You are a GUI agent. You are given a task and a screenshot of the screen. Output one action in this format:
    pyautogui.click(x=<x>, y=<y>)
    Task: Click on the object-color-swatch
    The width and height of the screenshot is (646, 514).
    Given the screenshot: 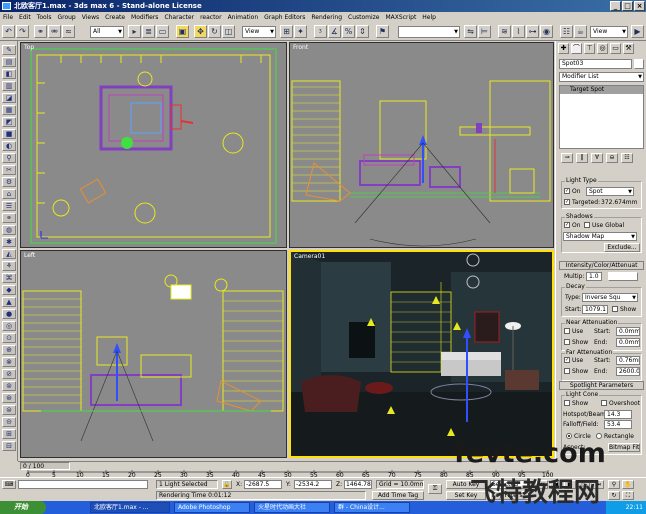 What is the action you would take?
    pyautogui.click(x=639, y=64)
    